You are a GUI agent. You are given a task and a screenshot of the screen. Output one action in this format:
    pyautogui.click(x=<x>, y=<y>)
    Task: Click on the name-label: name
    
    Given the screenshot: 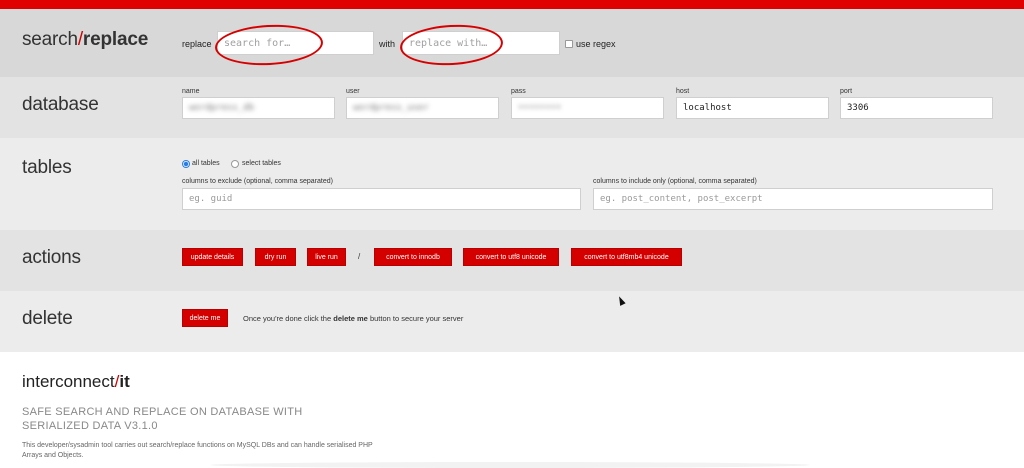 What is the action you would take?
    pyautogui.click(x=191, y=91)
    